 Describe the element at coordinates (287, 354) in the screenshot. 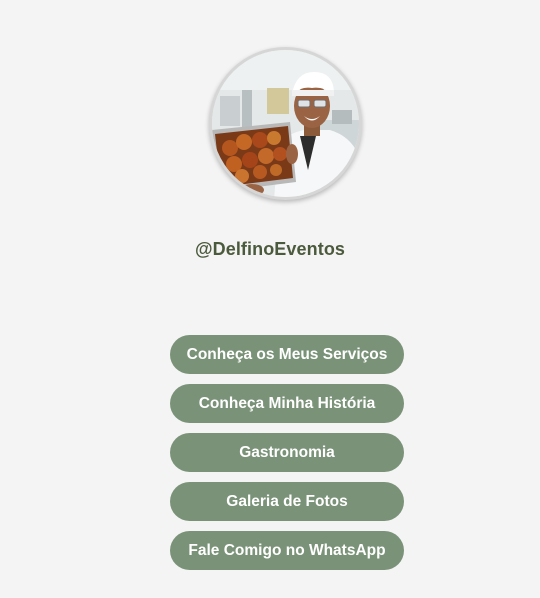

I see `link-button-services: Conheça os Meus Serviços` at that location.